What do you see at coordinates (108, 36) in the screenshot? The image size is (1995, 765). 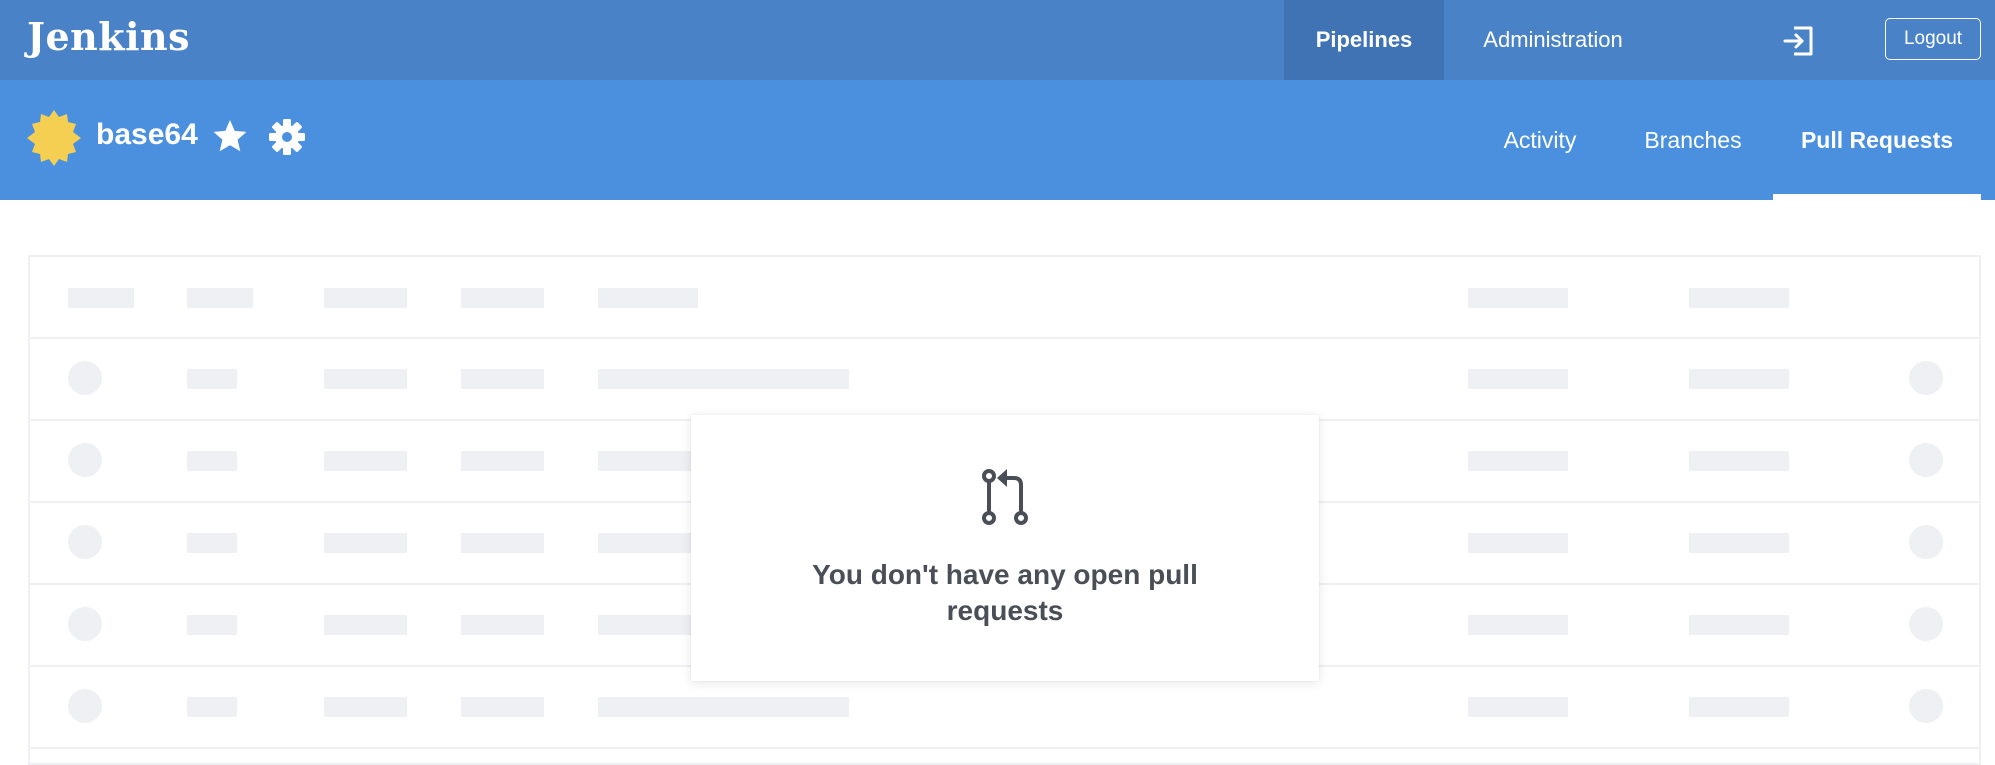 I see `jenkins-logo: Jenkins` at bounding box center [108, 36].